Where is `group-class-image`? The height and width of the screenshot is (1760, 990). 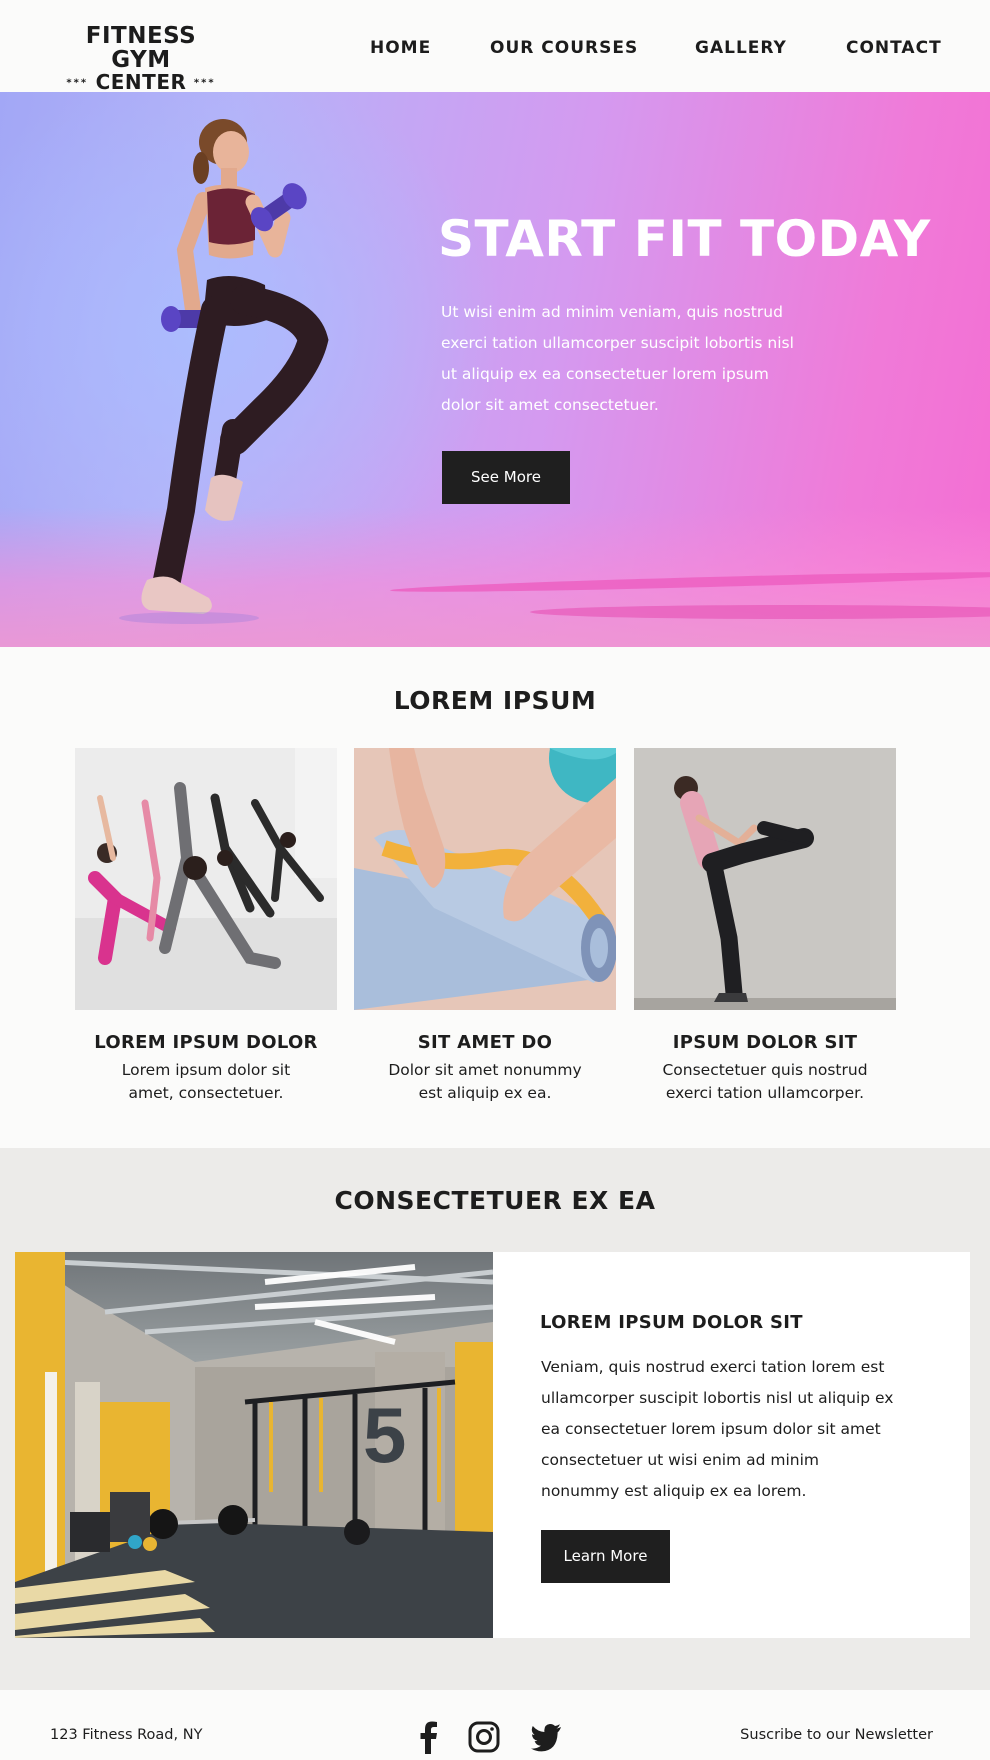 group-class-image is located at coordinates (206, 879).